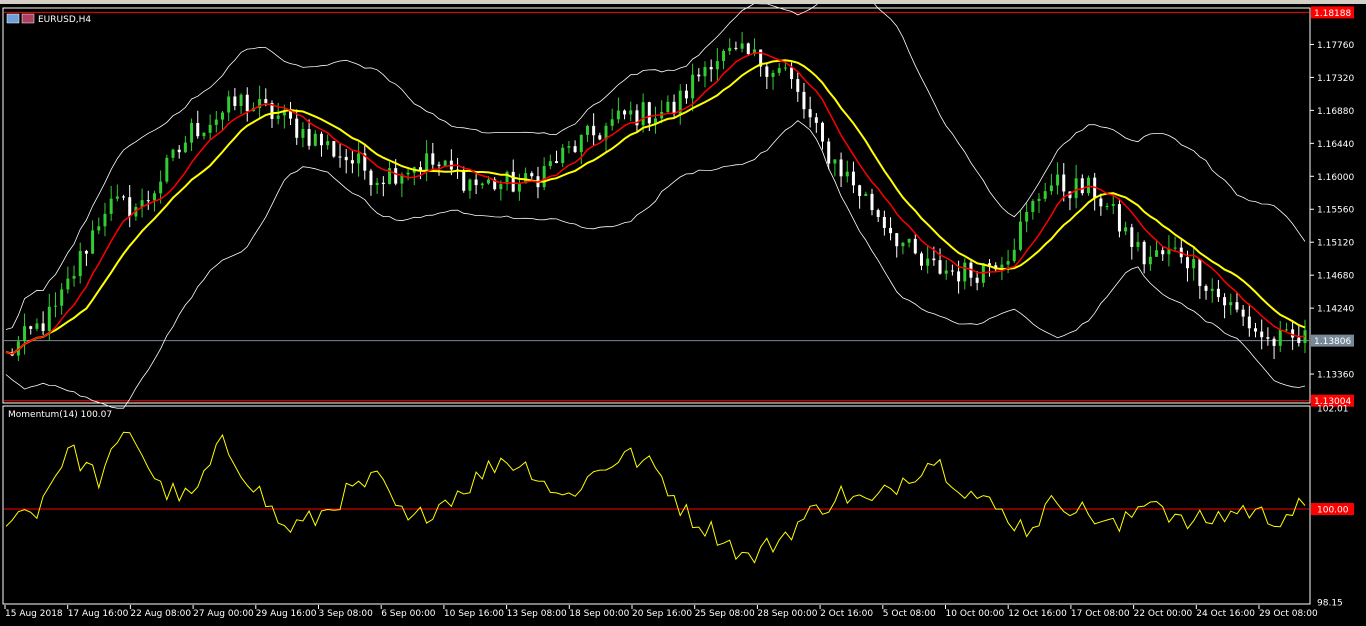 The width and height of the screenshot is (1366, 626). Describe the element at coordinates (662, 614) in the screenshot. I see `time-tick-label: 20 Sep 16:00` at that location.